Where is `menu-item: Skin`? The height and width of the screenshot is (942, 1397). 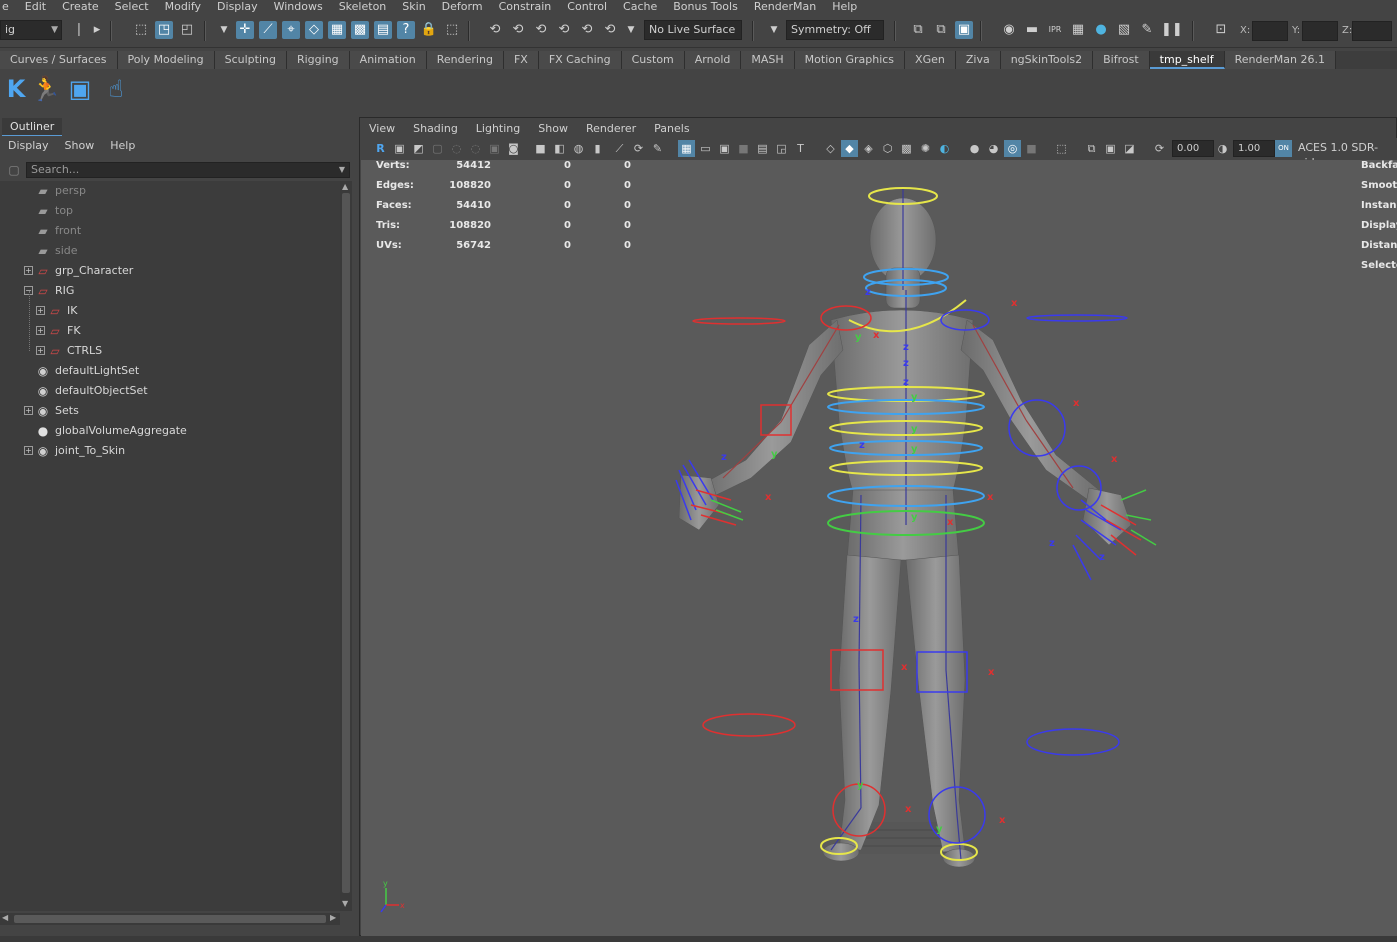 menu-item: Skin is located at coordinates (413, 7).